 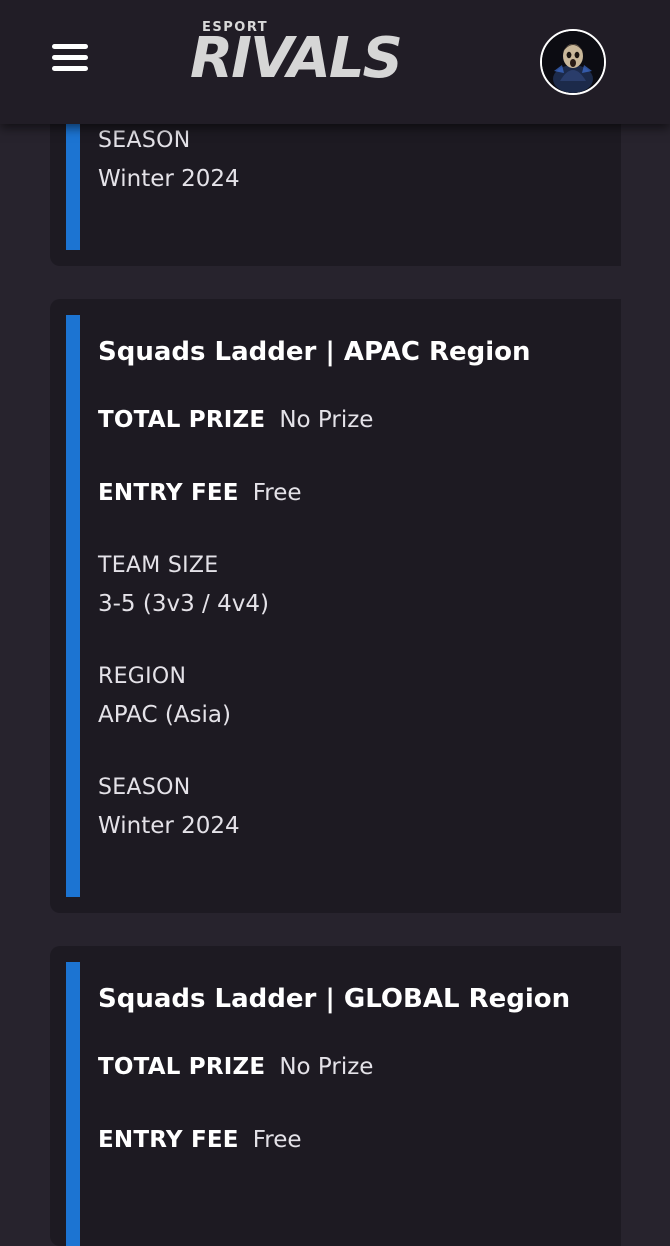 I want to click on menu-icon, so click(x=70, y=58).